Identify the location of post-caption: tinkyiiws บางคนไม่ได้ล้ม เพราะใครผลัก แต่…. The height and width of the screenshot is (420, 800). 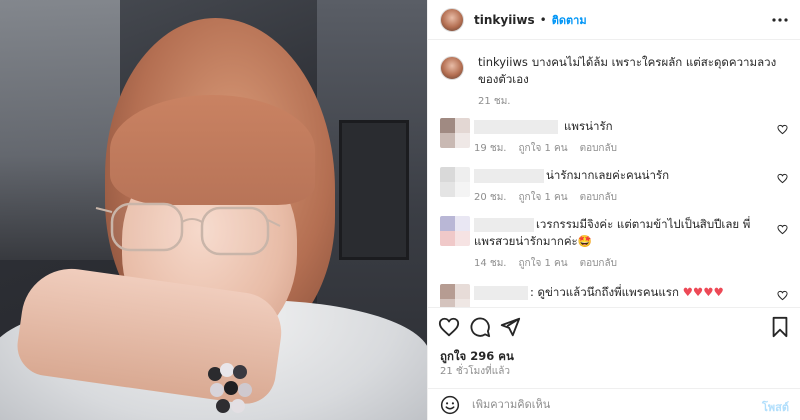
(610, 81).